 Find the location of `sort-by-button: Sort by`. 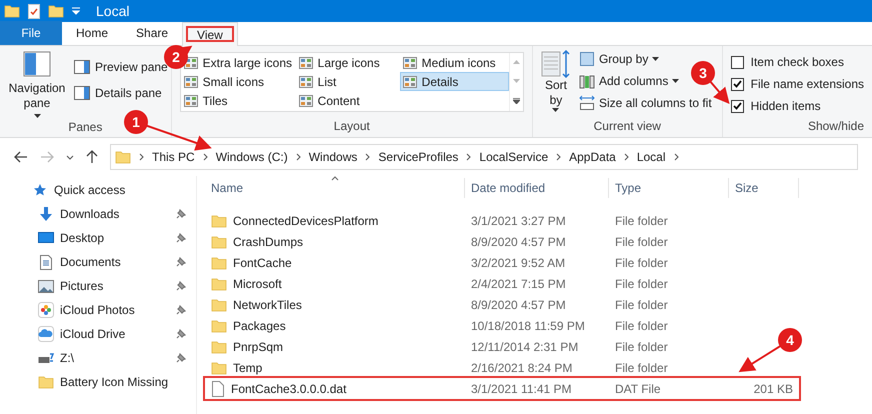

sort-by-button: Sort by is located at coordinates (555, 83).